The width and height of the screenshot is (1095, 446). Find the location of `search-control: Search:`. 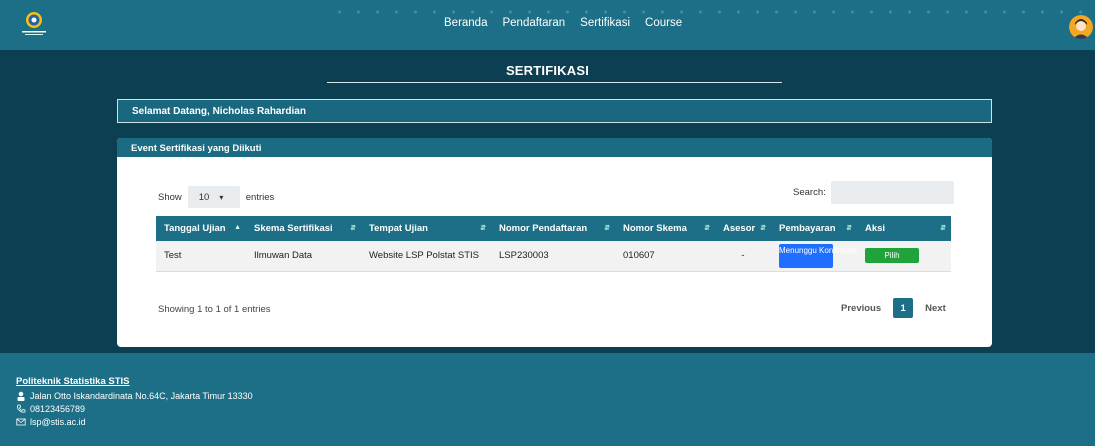

search-control: Search: is located at coordinates (873, 192).